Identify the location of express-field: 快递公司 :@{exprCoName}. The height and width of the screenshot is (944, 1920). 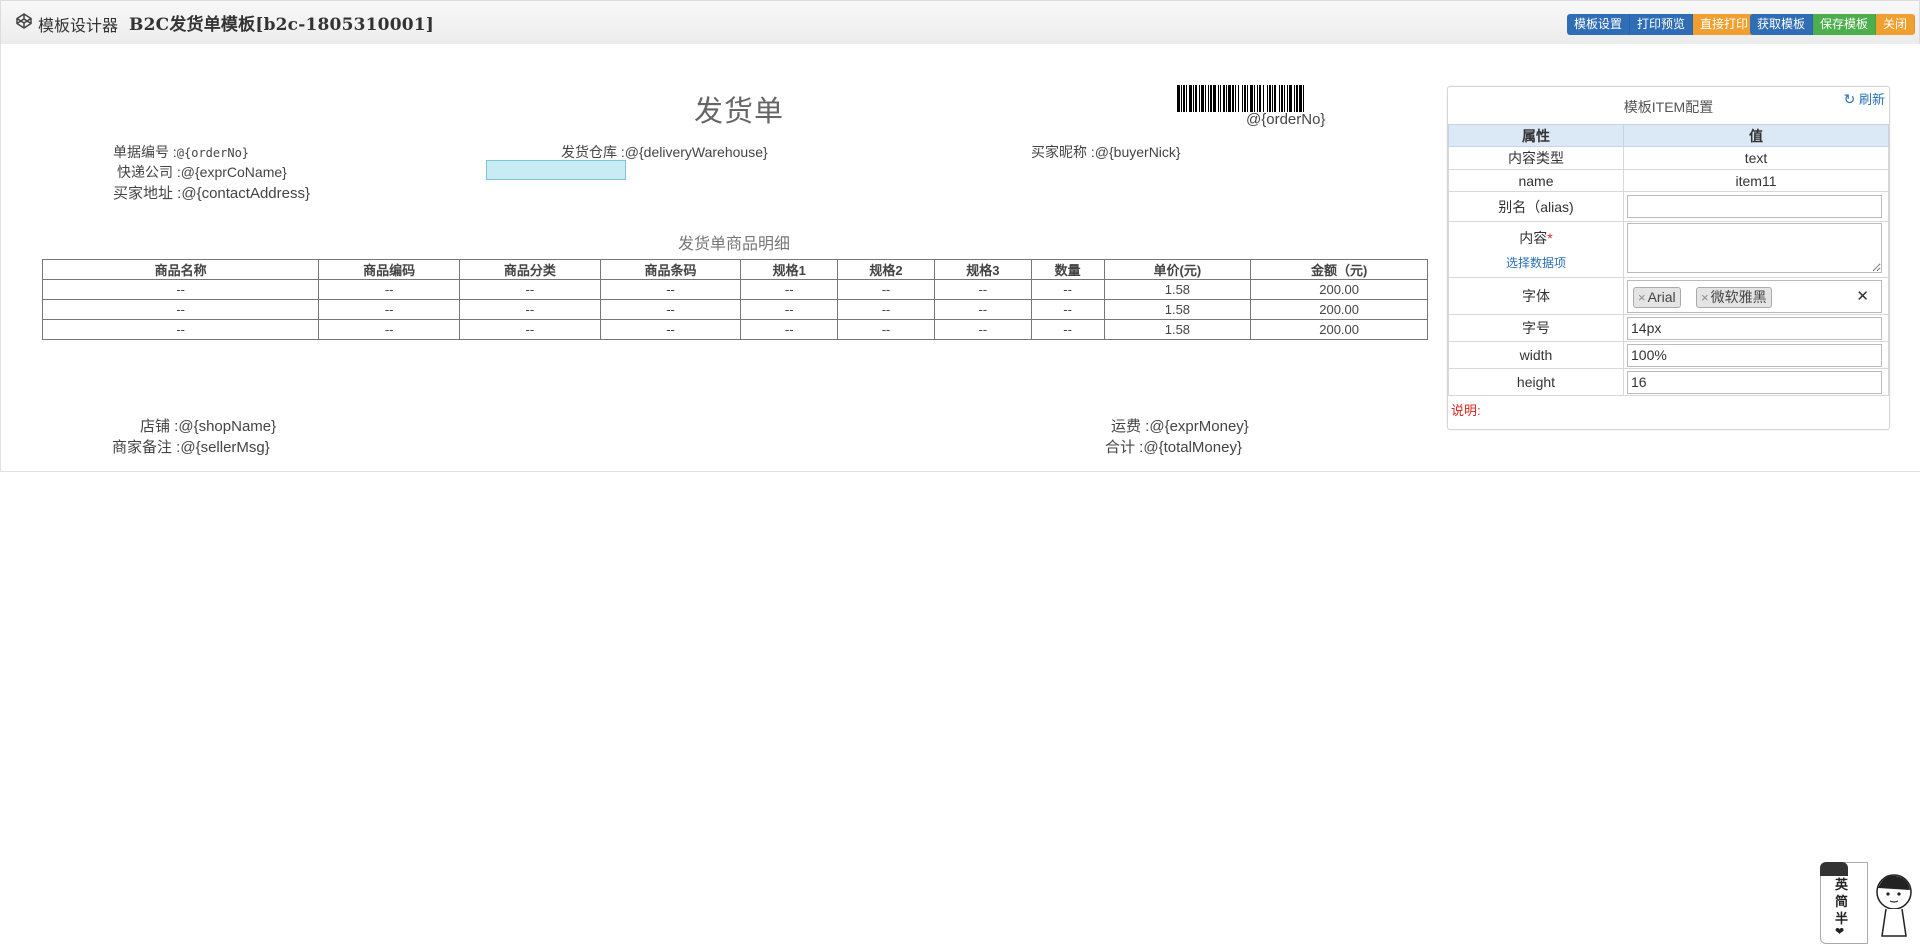
(202, 172).